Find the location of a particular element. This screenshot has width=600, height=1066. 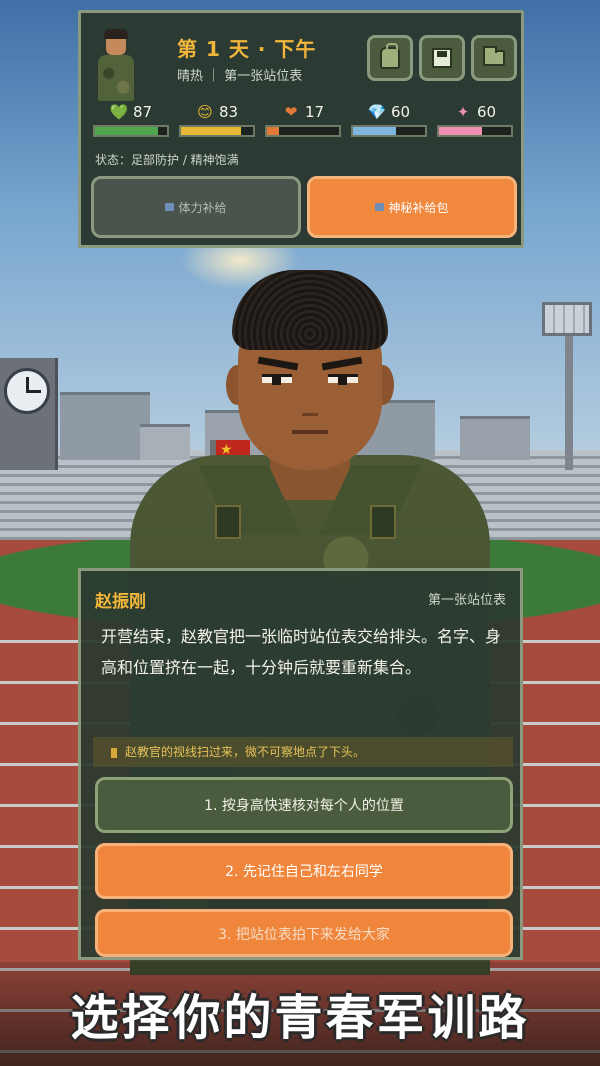

smile-icon: 😊 is located at coordinates (205, 112).